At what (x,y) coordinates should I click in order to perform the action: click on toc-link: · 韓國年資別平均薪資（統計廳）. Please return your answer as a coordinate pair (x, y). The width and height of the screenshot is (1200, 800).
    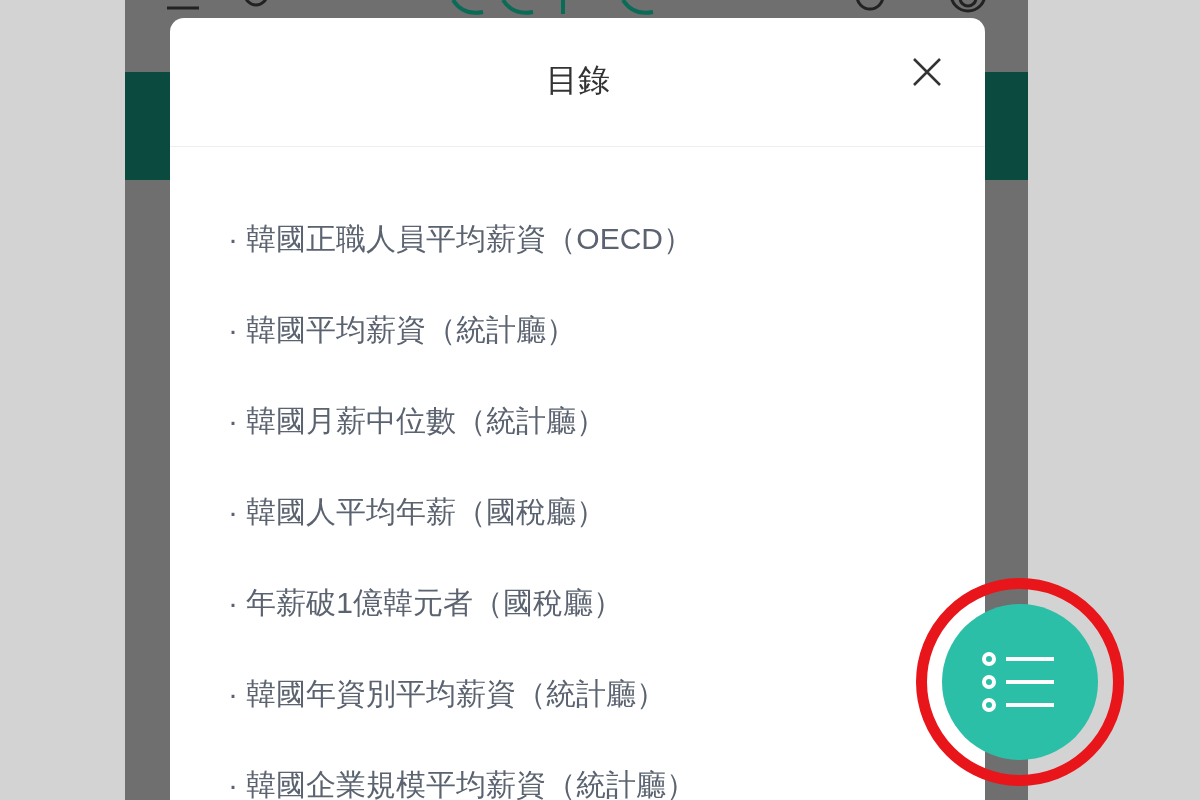
    Looking at the image, I should click on (447, 694).